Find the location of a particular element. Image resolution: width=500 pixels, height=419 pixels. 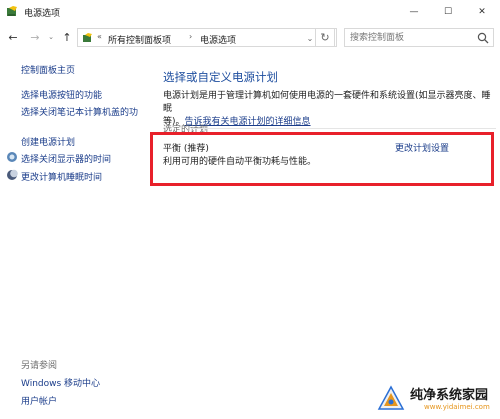

close-button: ✕ is located at coordinates (482, 12).